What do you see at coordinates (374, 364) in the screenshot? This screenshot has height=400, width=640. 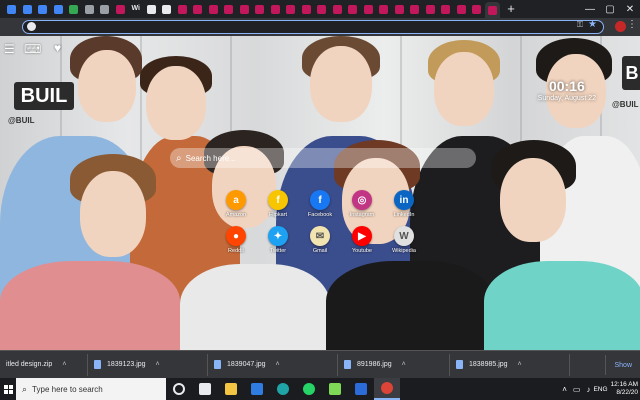 I see `download-filename: 891986.jpg` at bounding box center [374, 364].